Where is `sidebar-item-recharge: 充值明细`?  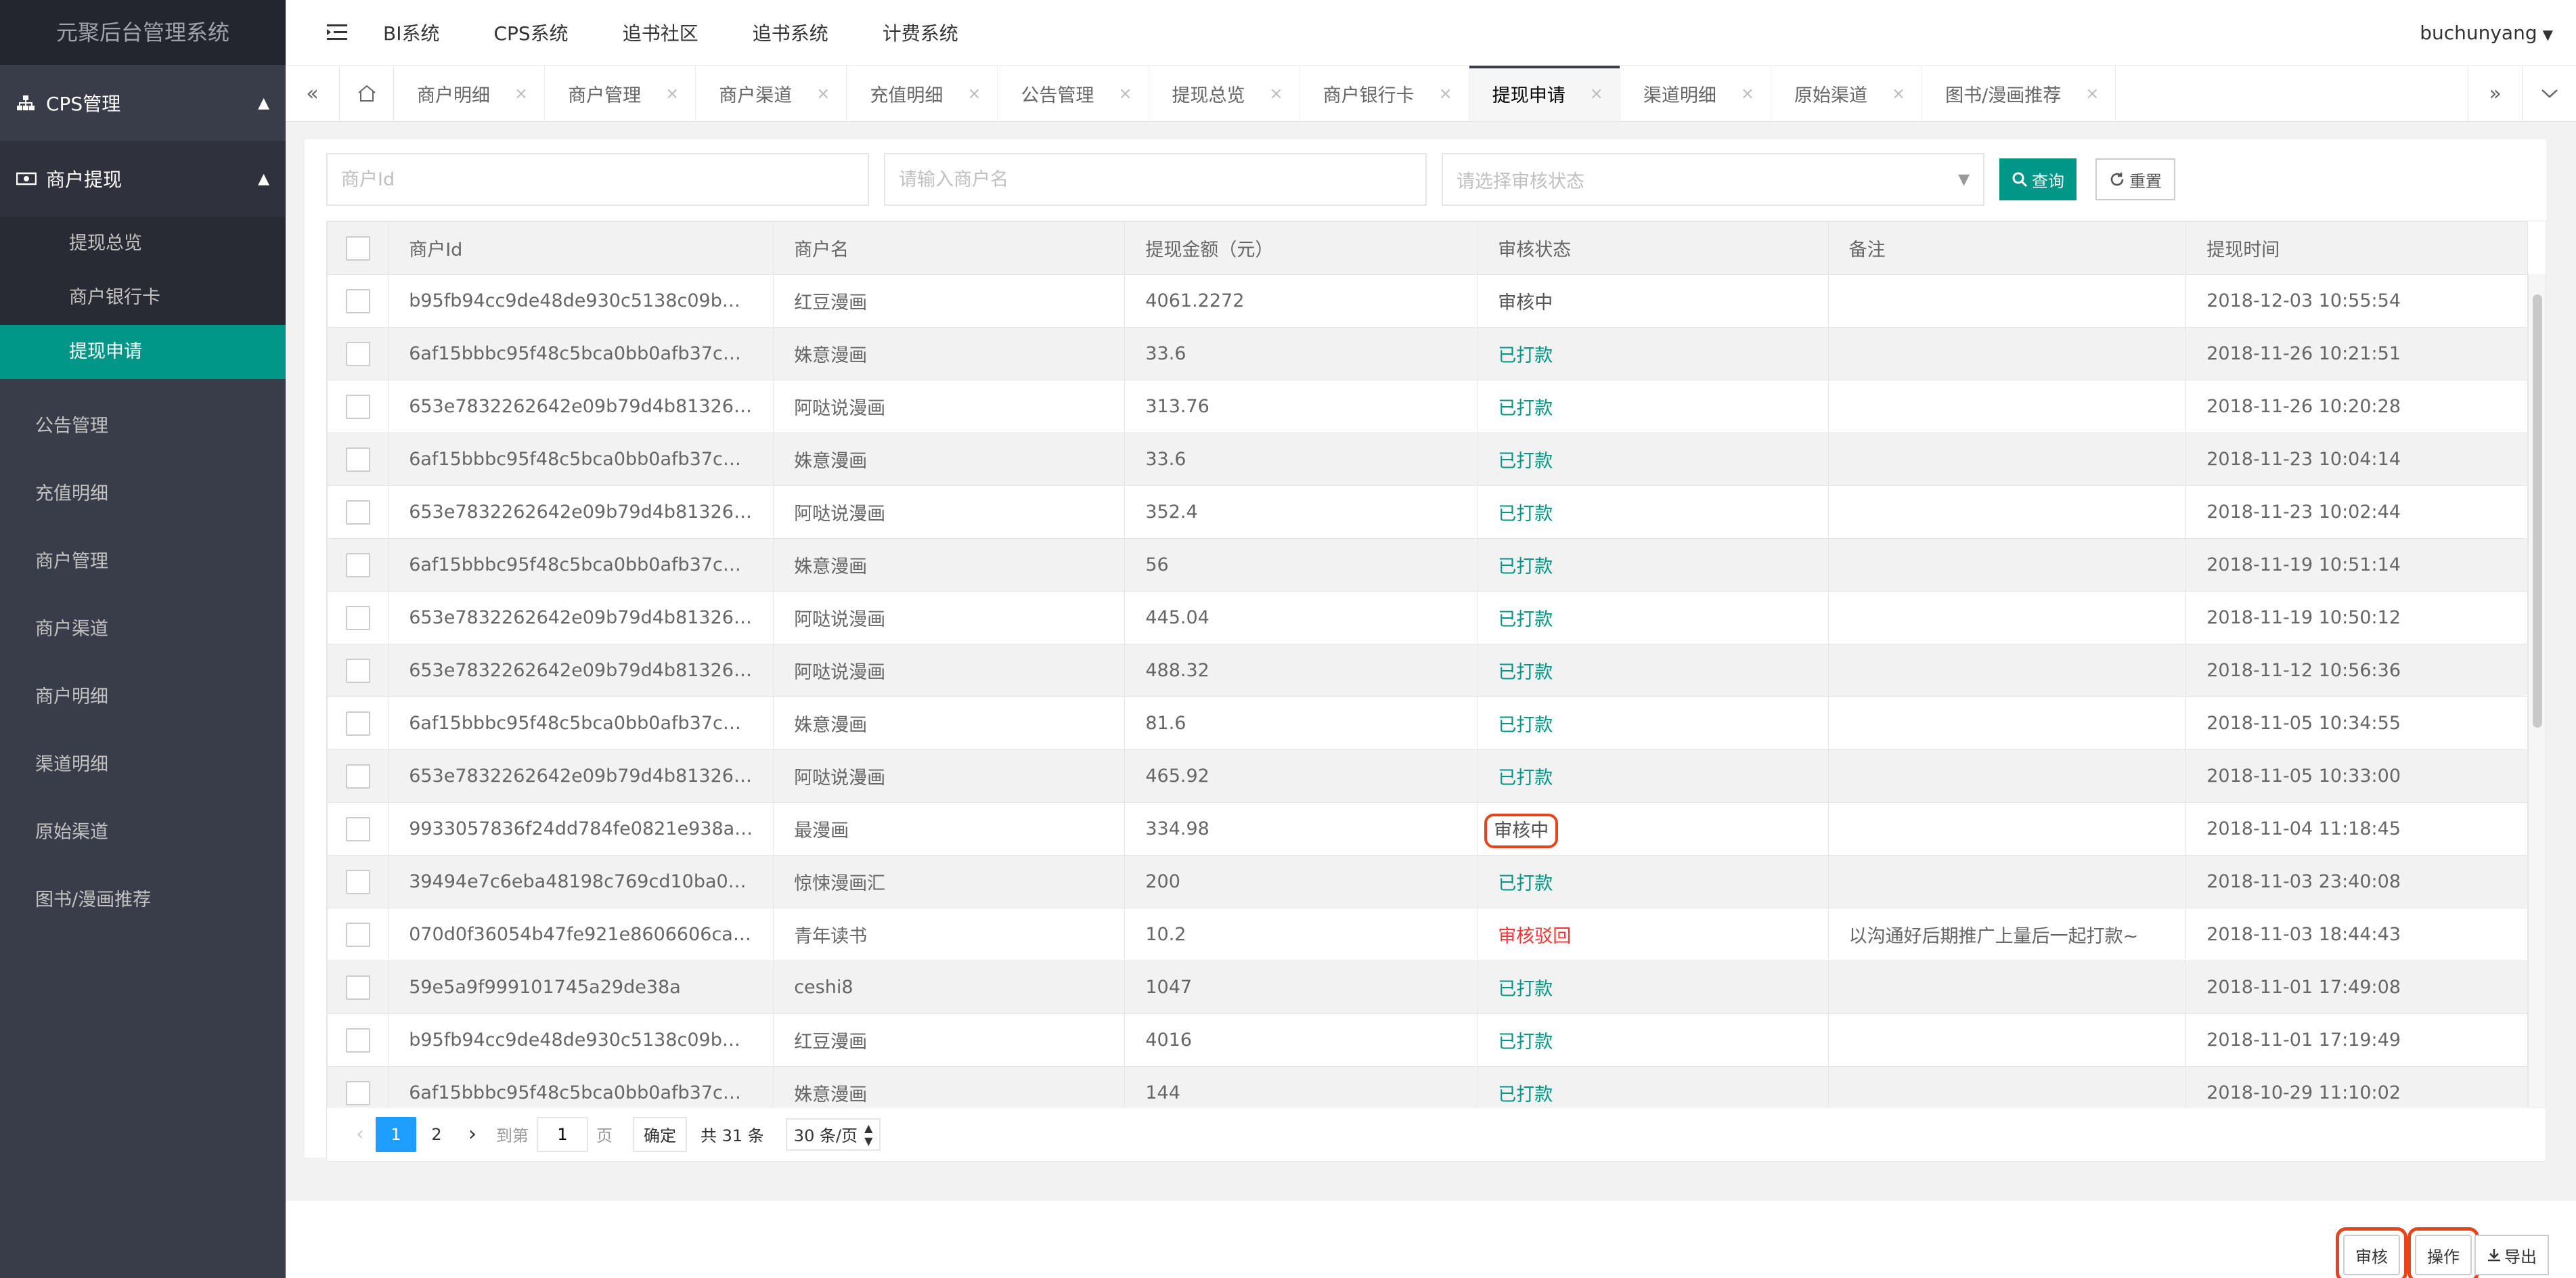
sidebar-item-recharge: 充值明细 is located at coordinates (143, 494).